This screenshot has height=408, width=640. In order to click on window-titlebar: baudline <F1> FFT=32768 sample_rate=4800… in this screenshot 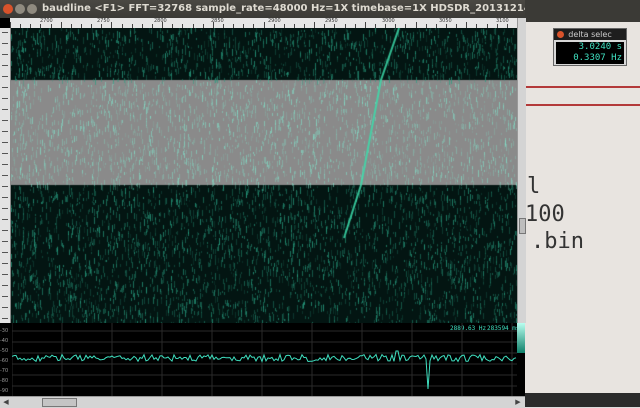, I will do `click(262, 9)`.